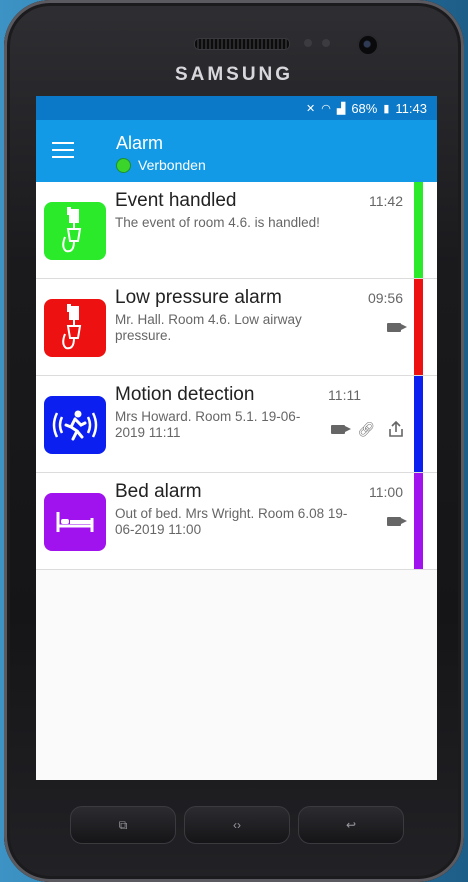 The width and height of the screenshot is (468, 882). Describe the element at coordinates (217, 222) in the screenshot. I see `alarm-description: The event of room 4.6. is handled!` at that location.